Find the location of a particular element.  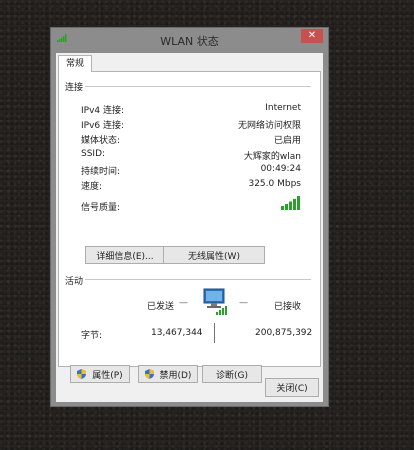

info-row-duration: 持续时间: 00:49:24 is located at coordinates (191, 171).